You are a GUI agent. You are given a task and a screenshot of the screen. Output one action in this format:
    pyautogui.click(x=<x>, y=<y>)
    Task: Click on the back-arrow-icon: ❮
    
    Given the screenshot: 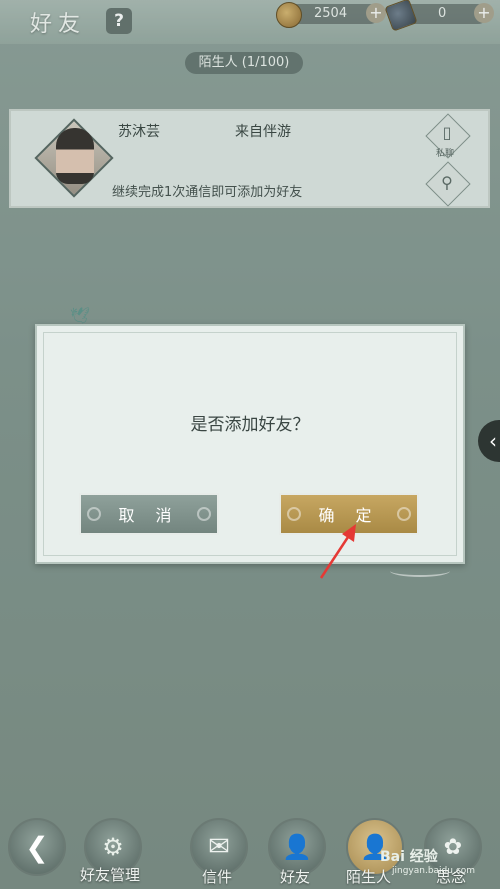 What is the action you would take?
    pyautogui.click(x=37, y=847)
    